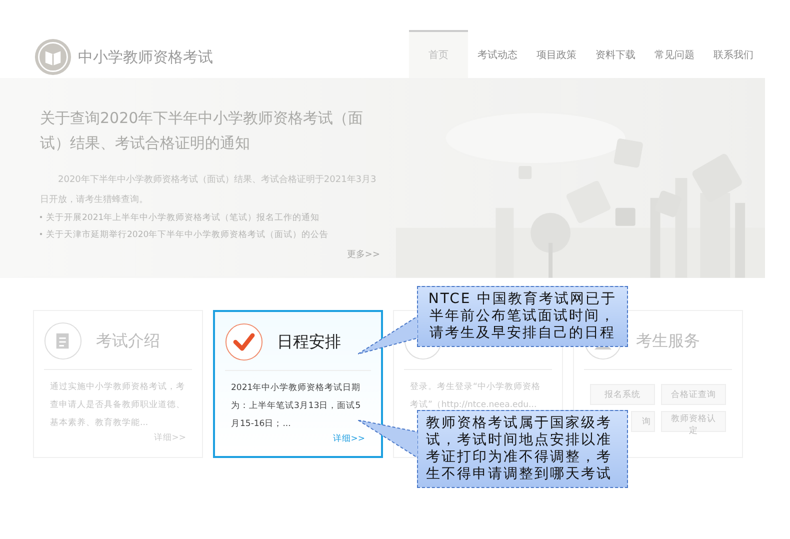 The height and width of the screenshot is (539, 790). What do you see at coordinates (438, 54) in the screenshot?
I see `nav-tab: 首页` at bounding box center [438, 54].